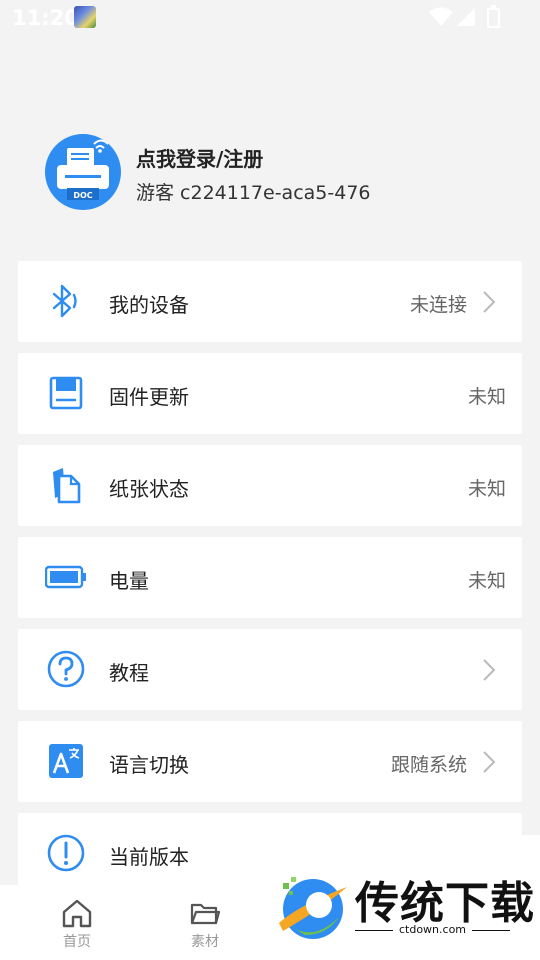 This screenshot has width=540, height=960. I want to click on menu-item-paper-status: 纸张状态 未知, so click(270, 485).